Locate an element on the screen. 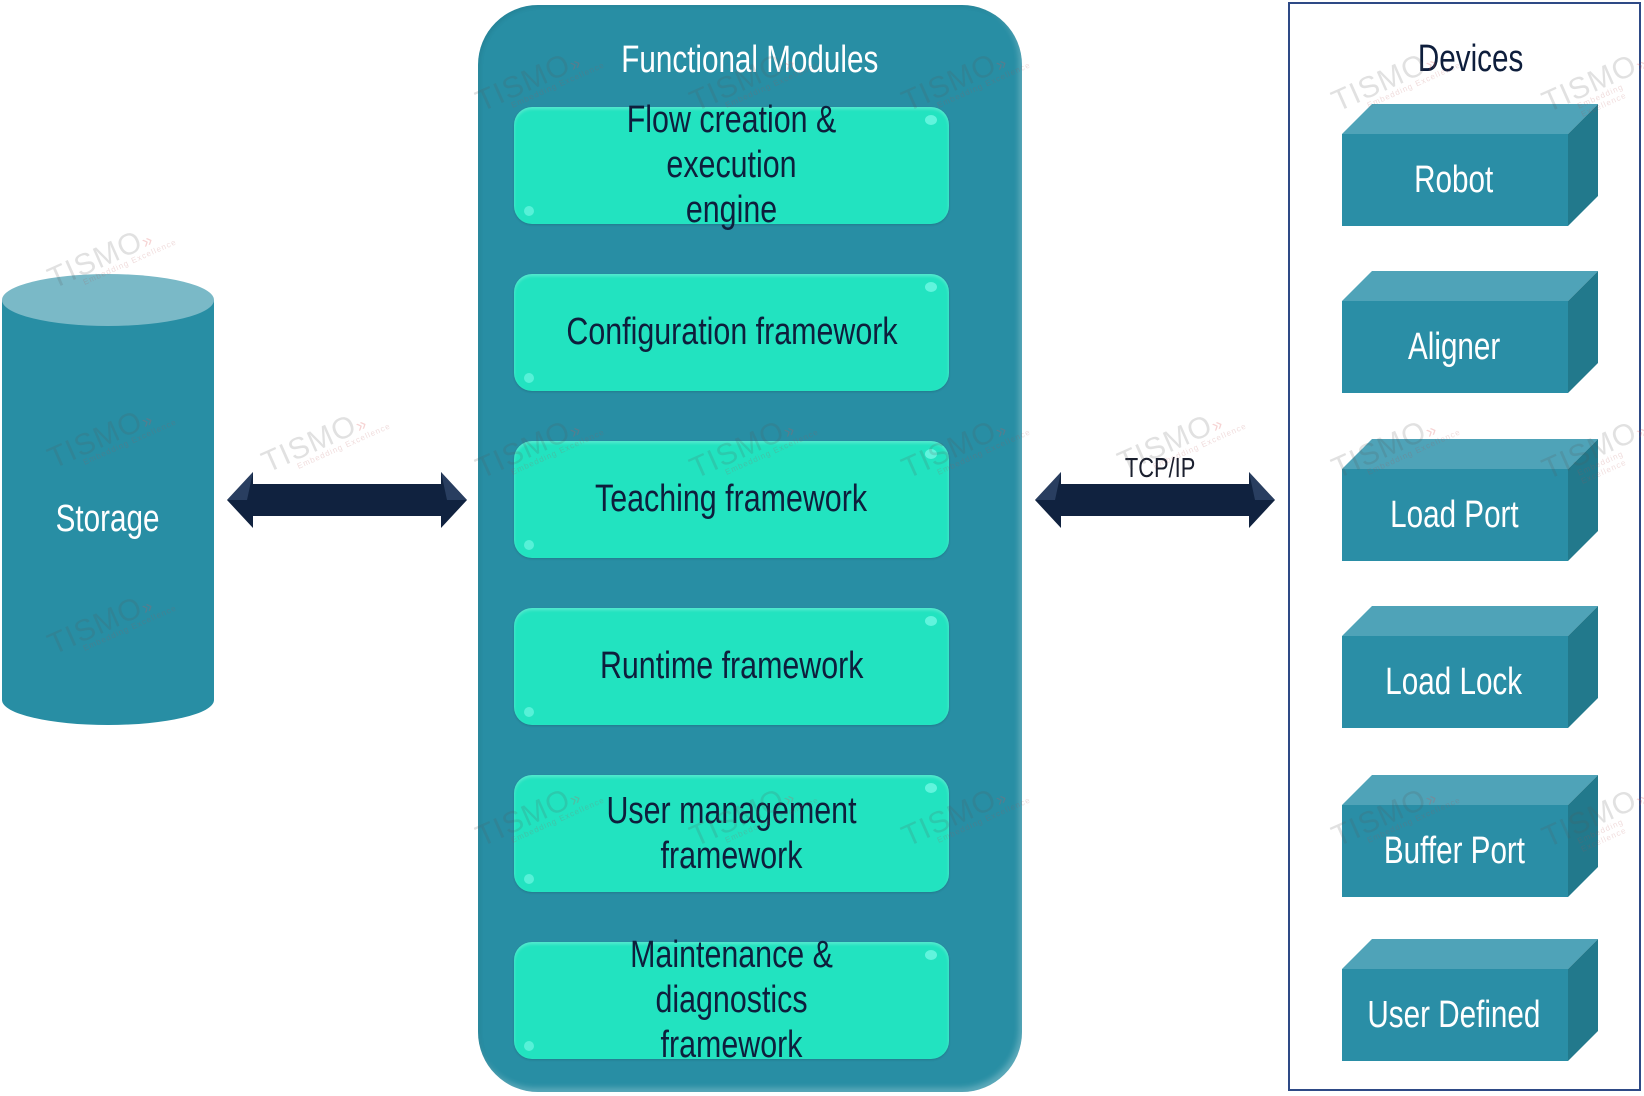  module-user-management-framework: User management framework is located at coordinates (731, 833).